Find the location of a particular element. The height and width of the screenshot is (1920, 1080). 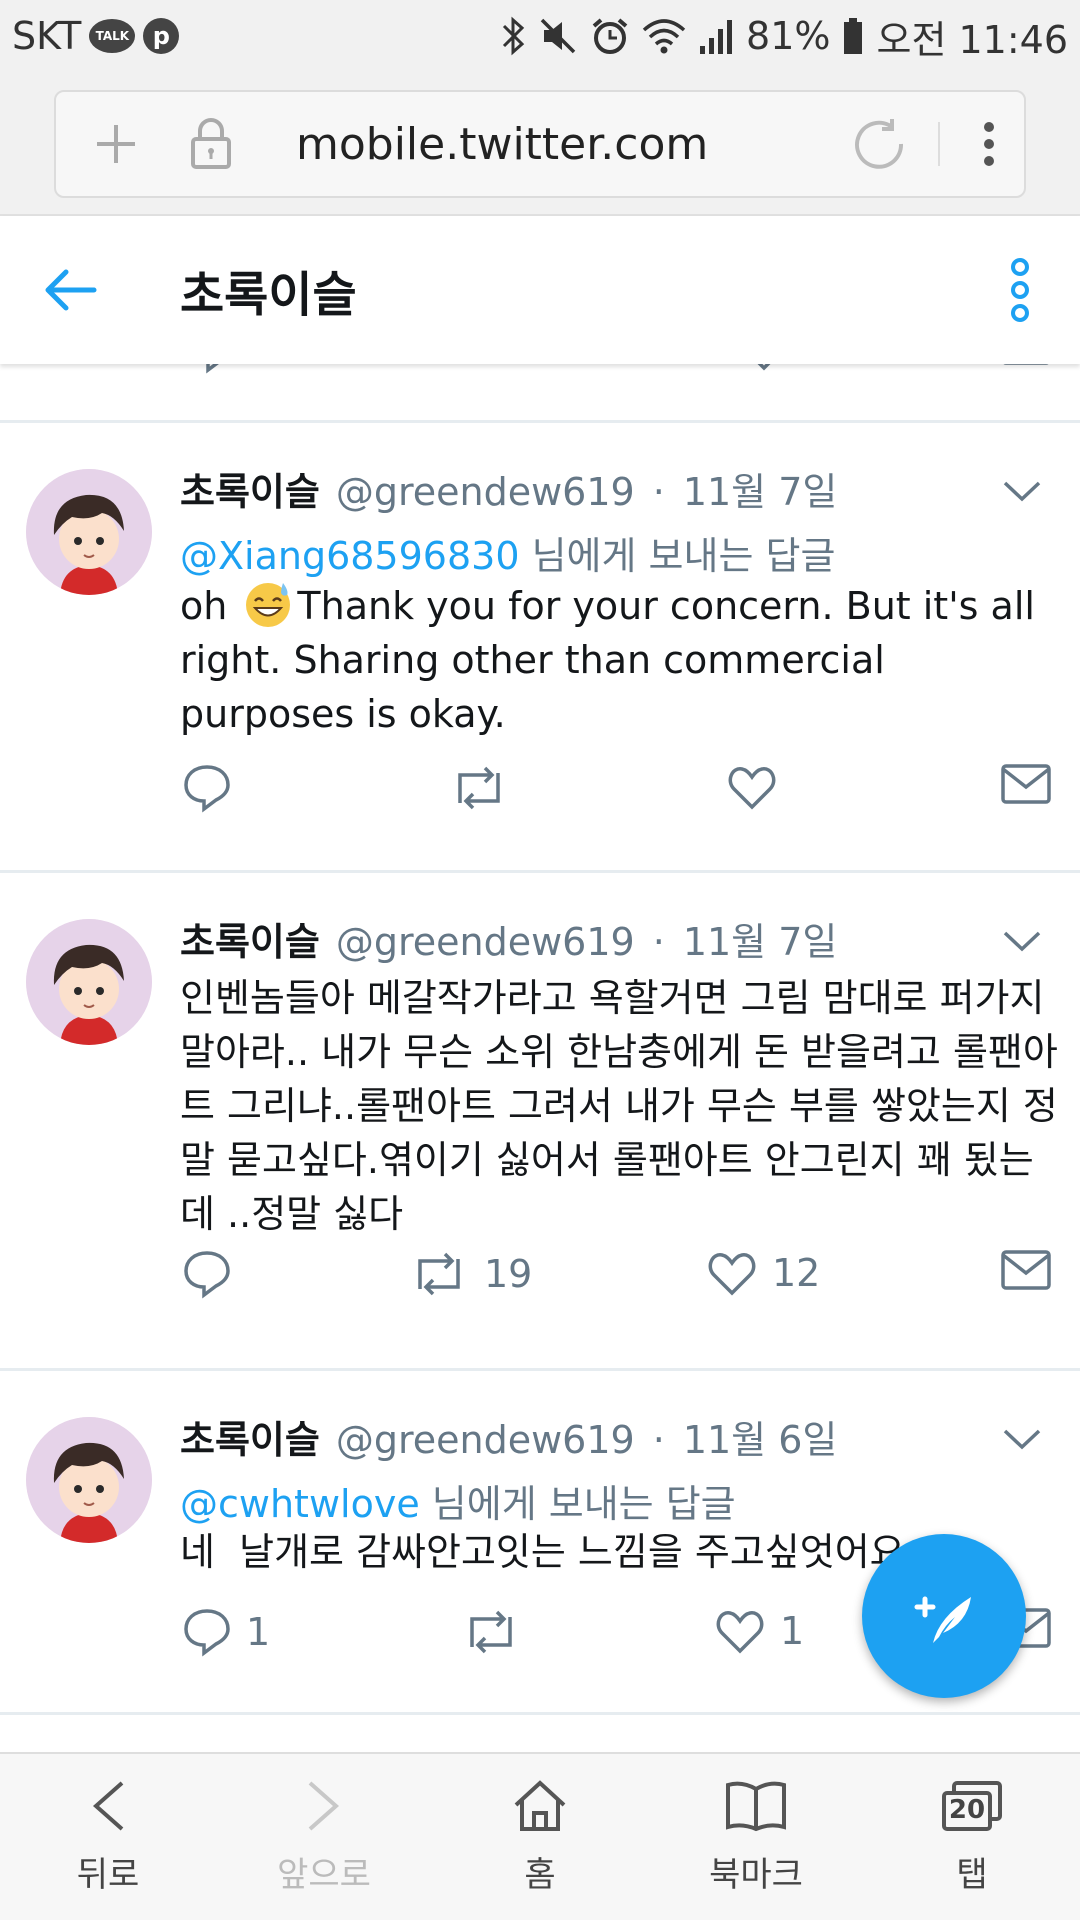

browser-menu-icon is located at coordinates (989, 144).